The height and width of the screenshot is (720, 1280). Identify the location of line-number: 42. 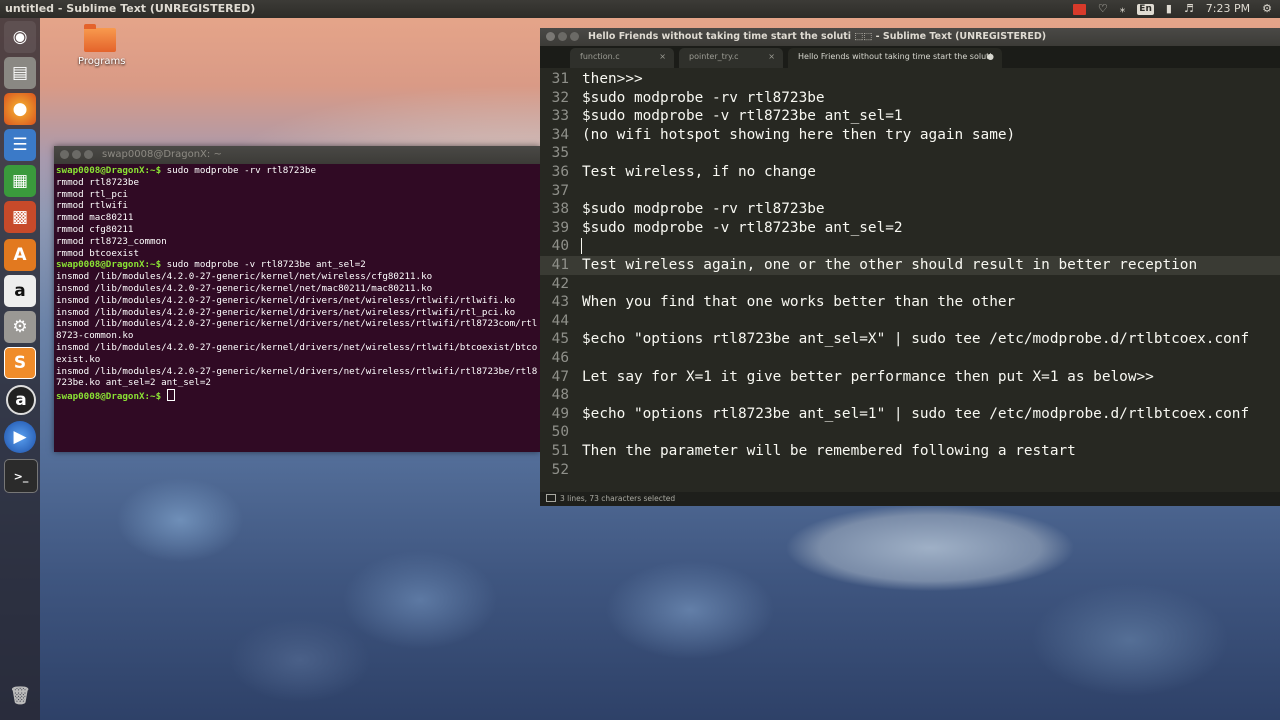
(560, 283).